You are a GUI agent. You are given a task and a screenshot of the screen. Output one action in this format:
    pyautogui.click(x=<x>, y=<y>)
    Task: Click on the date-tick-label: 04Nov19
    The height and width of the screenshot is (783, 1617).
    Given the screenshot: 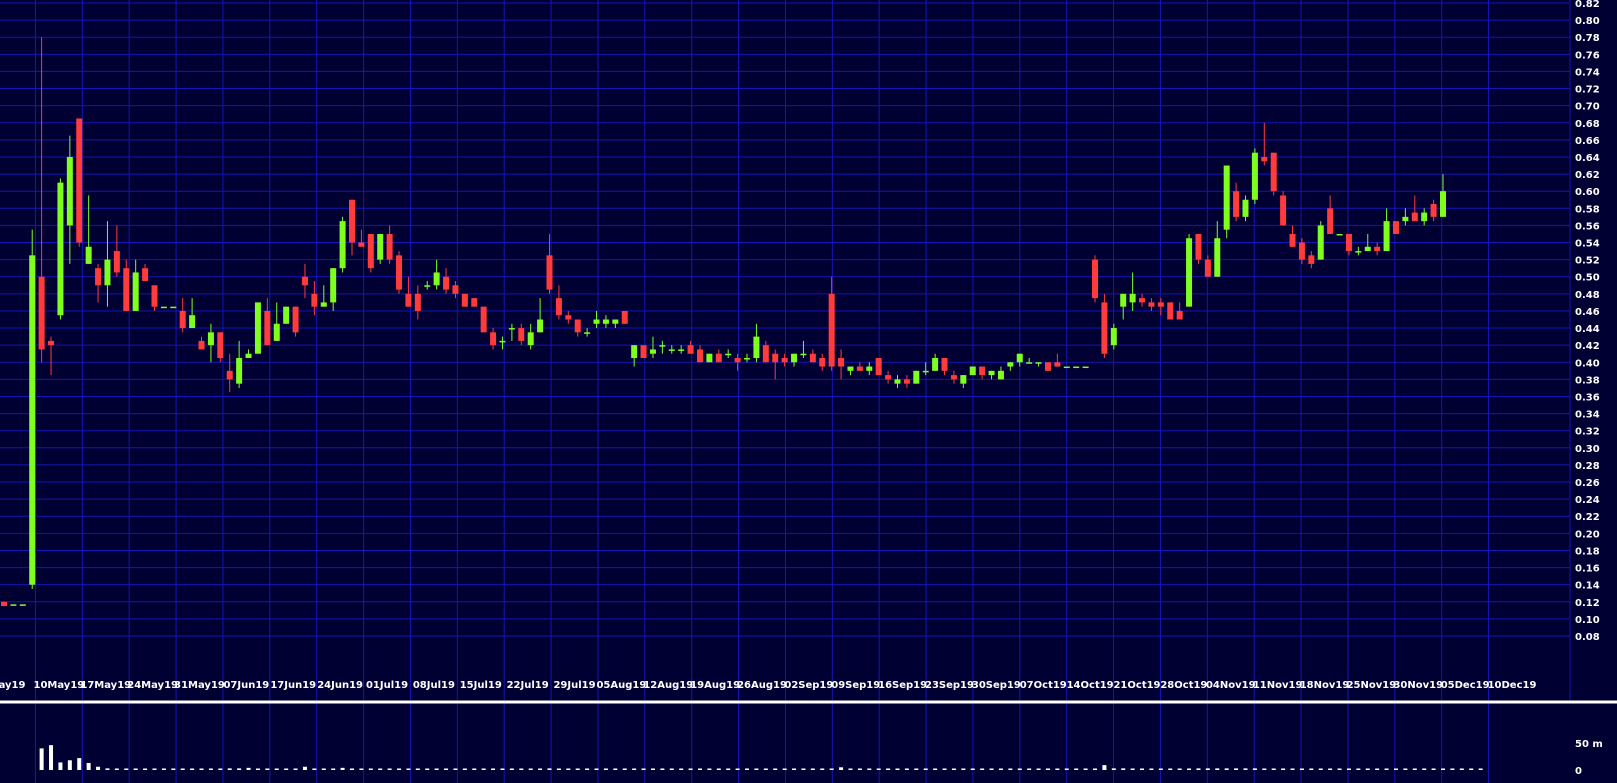 What is the action you would take?
    pyautogui.click(x=1231, y=685)
    